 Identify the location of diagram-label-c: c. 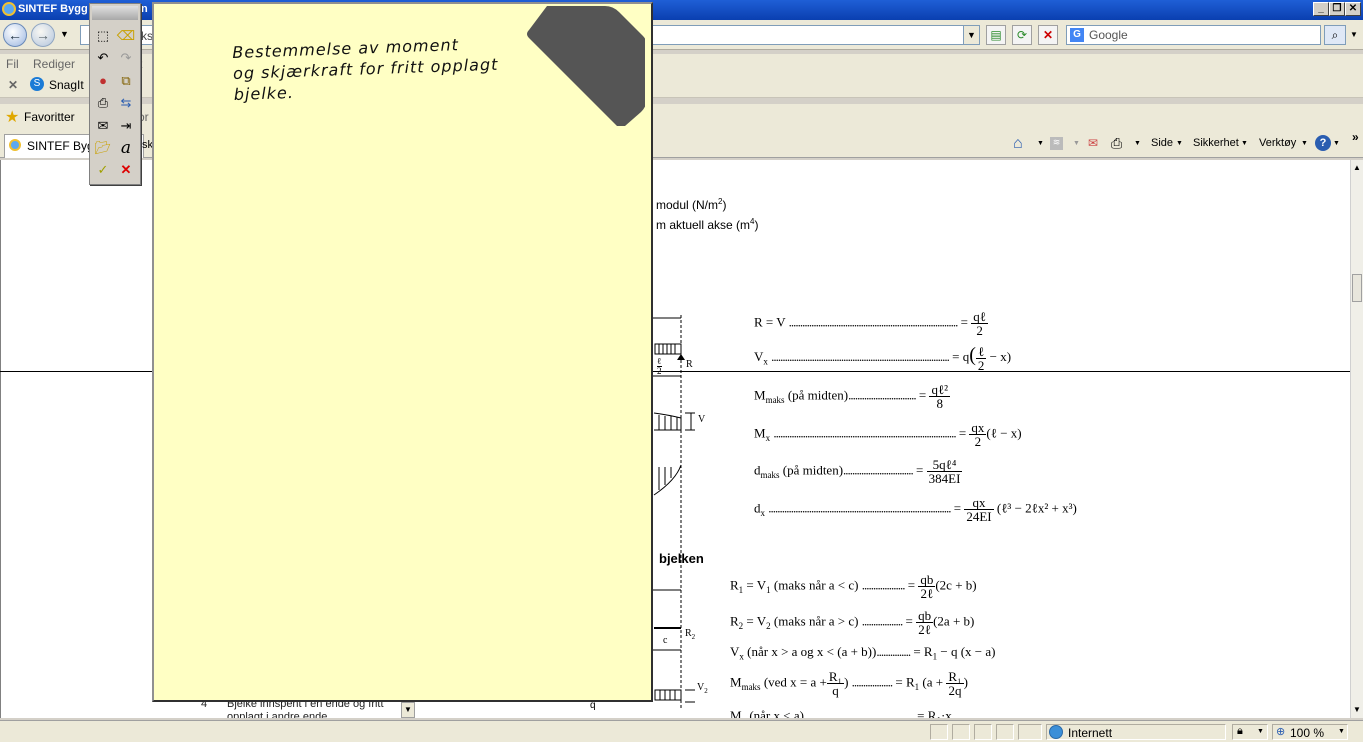
(665, 640).